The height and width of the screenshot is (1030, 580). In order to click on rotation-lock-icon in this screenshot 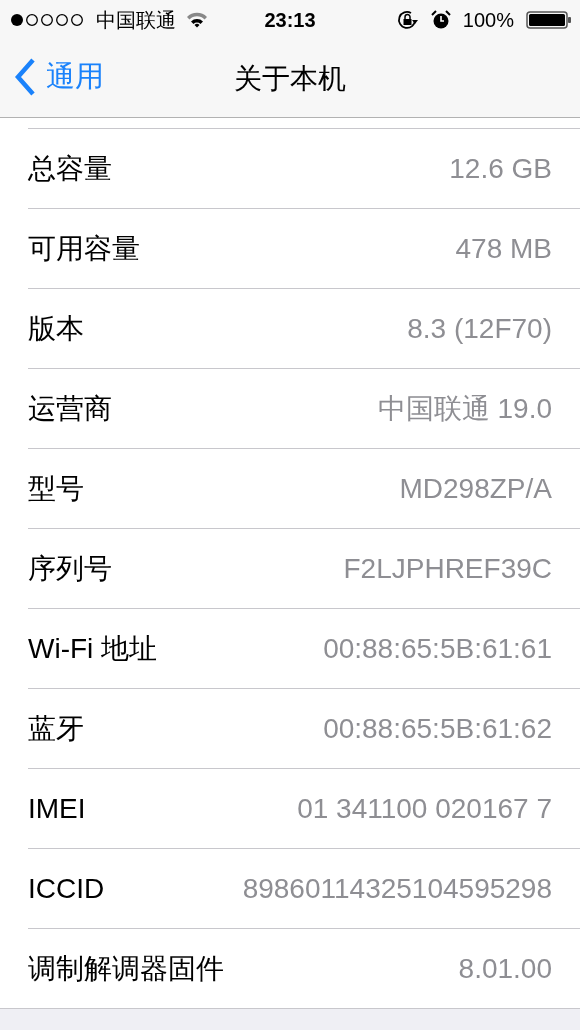, I will do `click(407, 20)`.